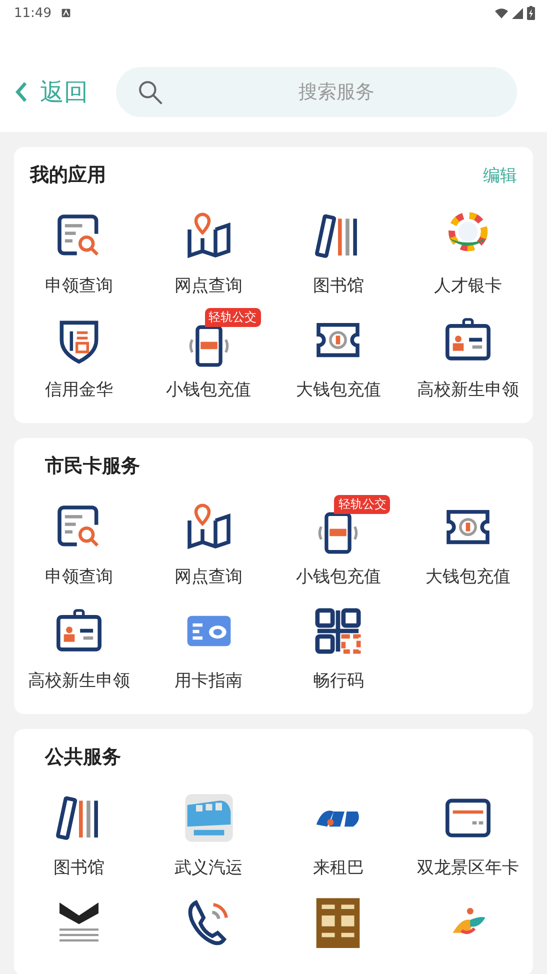 The height and width of the screenshot is (974, 547). I want to click on bus-logo-icon, so click(208, 818).